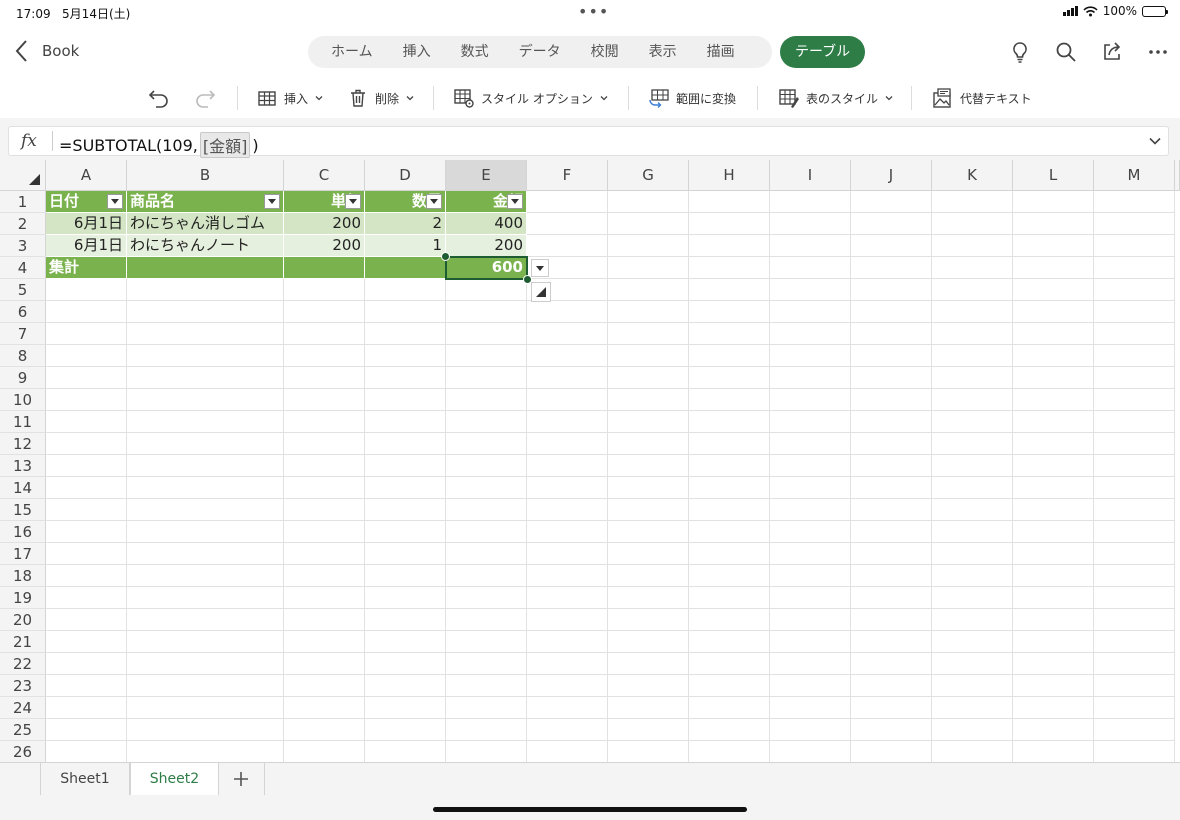  Describe the element at coordinates (23, 686) in the screenshot. I see `row-header-23: 23` at that location.